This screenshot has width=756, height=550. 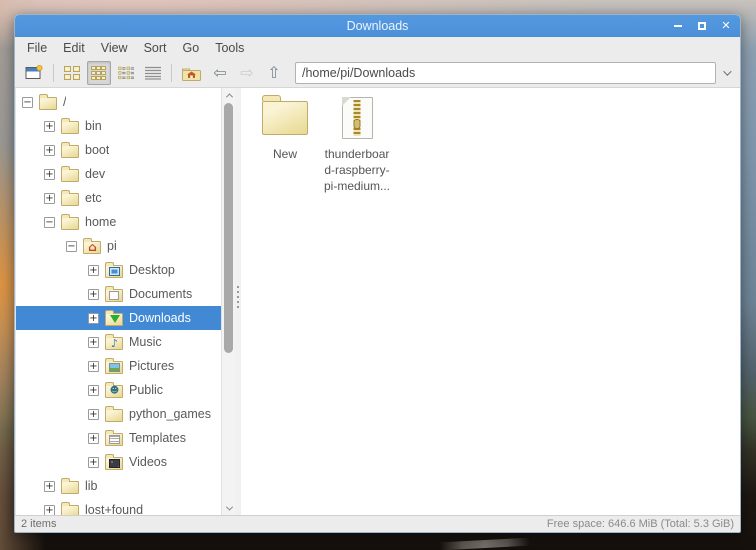 I want to click on tree-item-root: − /, so click(x=118, y=102).